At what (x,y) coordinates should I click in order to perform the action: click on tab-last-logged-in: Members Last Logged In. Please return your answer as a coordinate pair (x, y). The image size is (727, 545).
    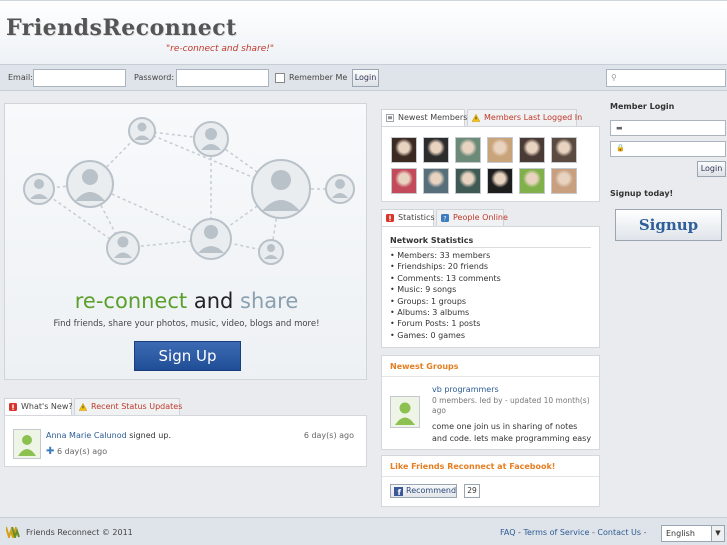
    Looking at the image, I should click on (524, 118).